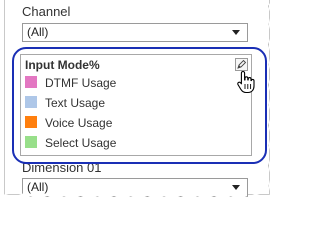  Describe the element at coordinates (135, 32) in the screenshot. I see `channel-dropdown: (All)` at that location.